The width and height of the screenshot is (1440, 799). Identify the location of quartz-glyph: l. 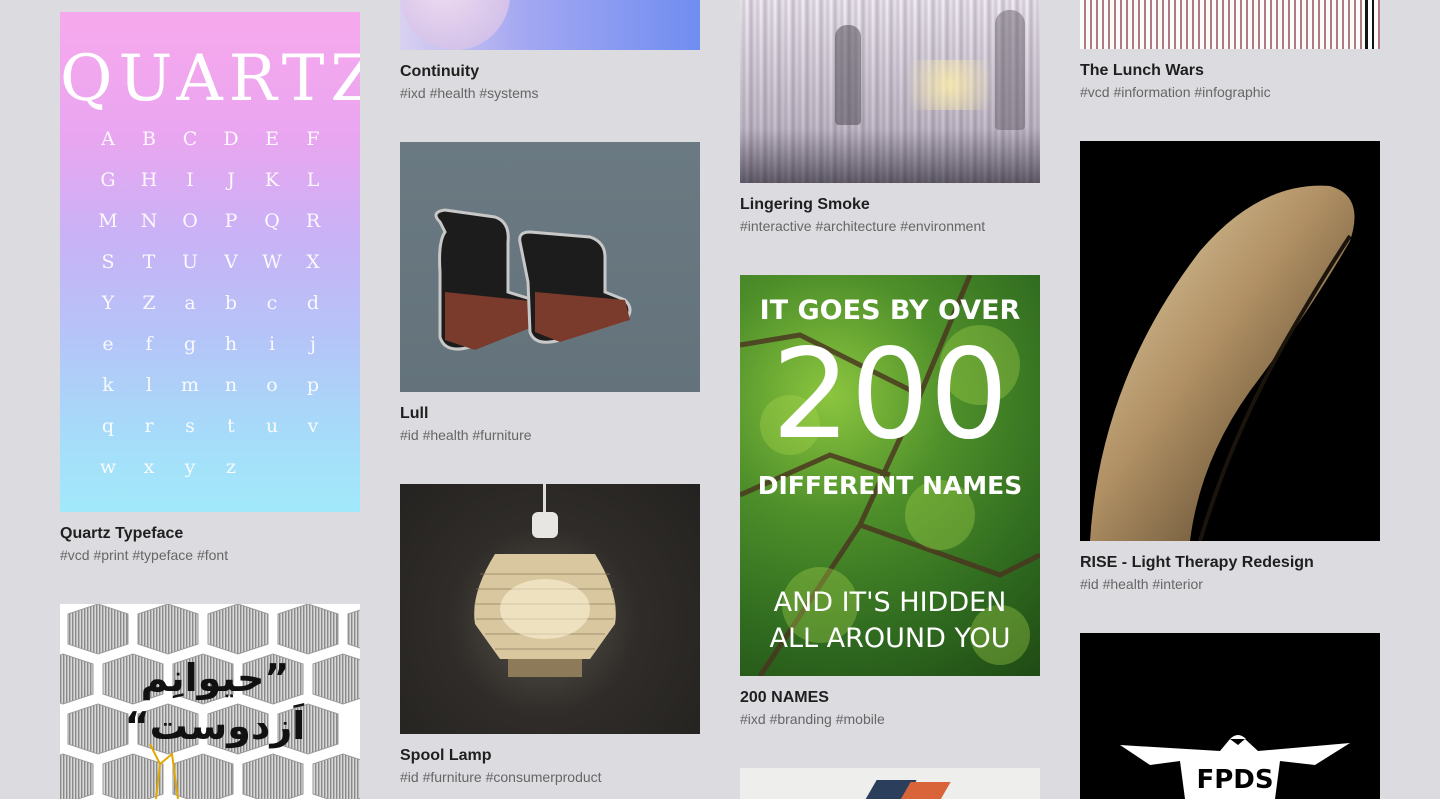
(149, 385).